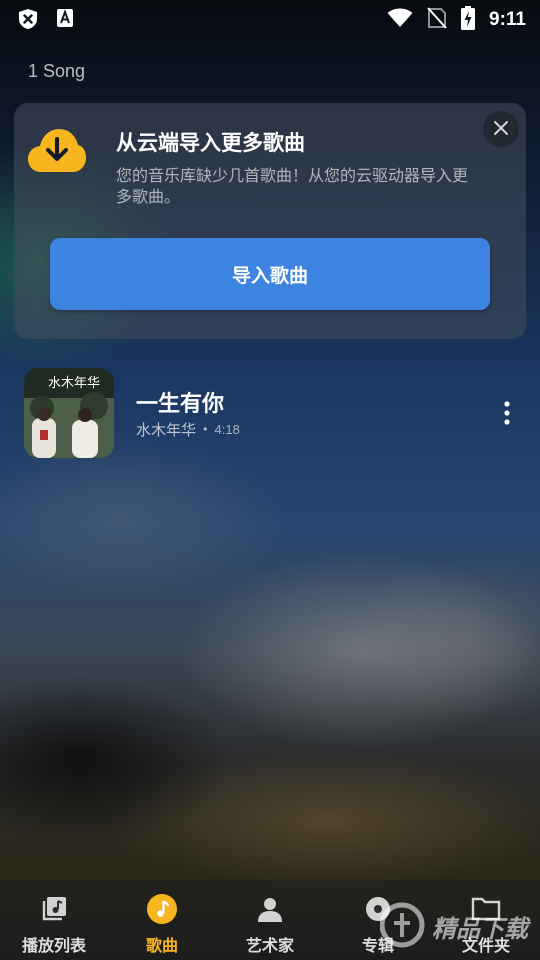 The width and height of the screenshot is (540, 960). I want to click on close-box-icon, so click(28, 21).